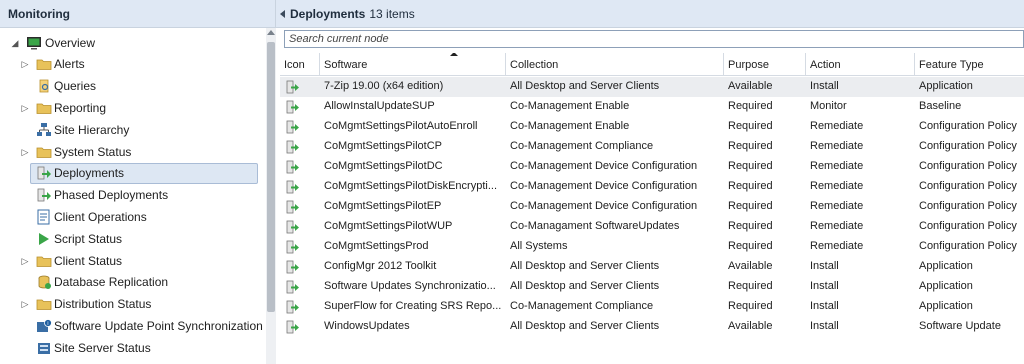 This screenshot has width=1024, height=364. I want to click on column-header-icon: Icon, so click(300, 64).